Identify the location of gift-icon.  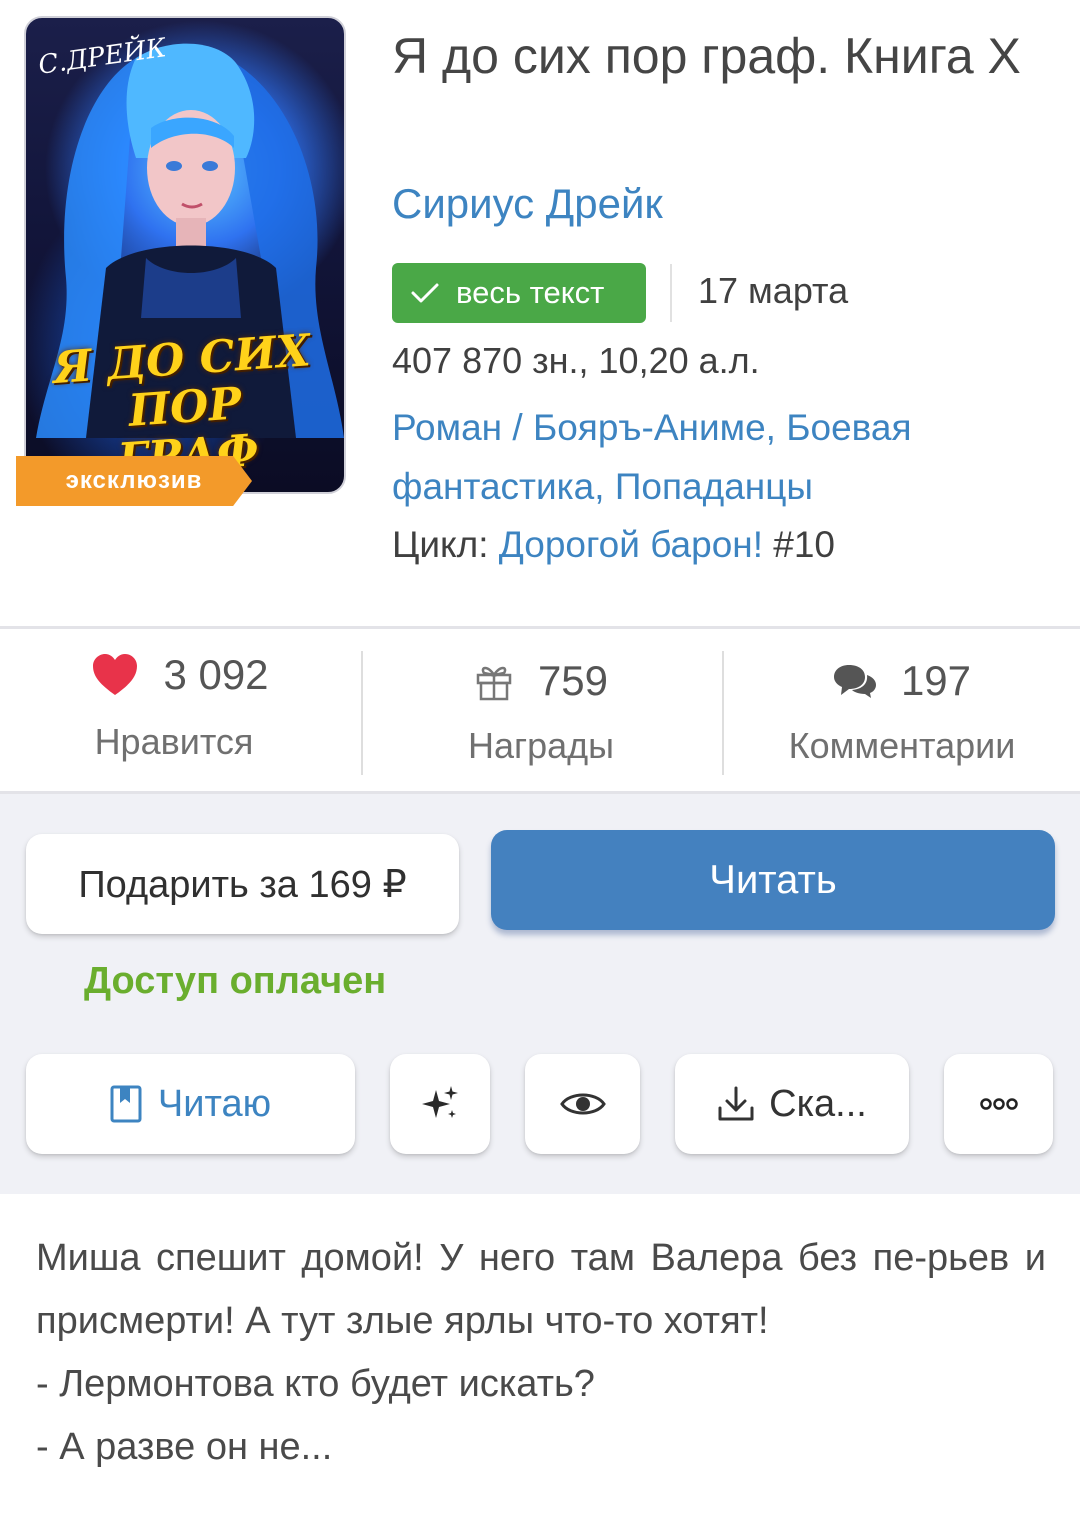
(494, 683).